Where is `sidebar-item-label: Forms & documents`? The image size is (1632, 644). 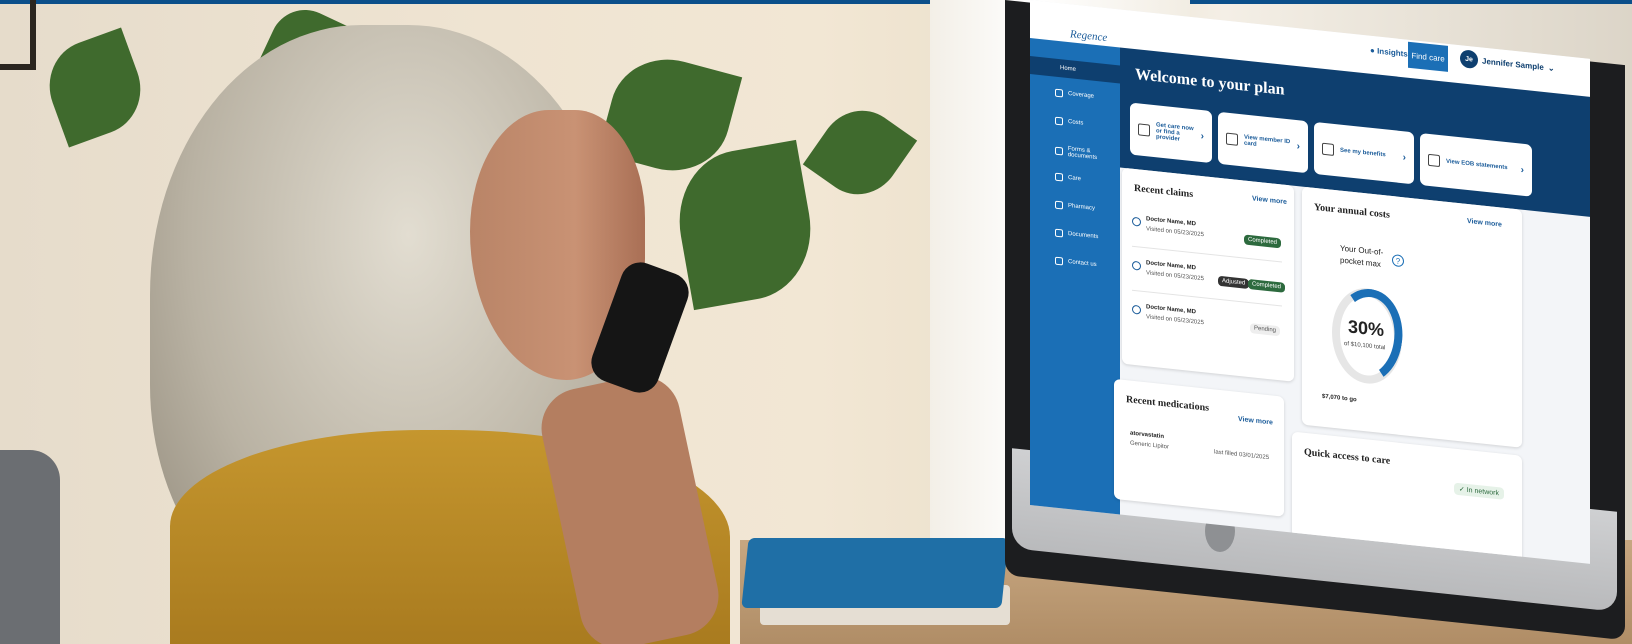 sidebar-item-label: Forms & documents is located at coordinates (1082, 153).